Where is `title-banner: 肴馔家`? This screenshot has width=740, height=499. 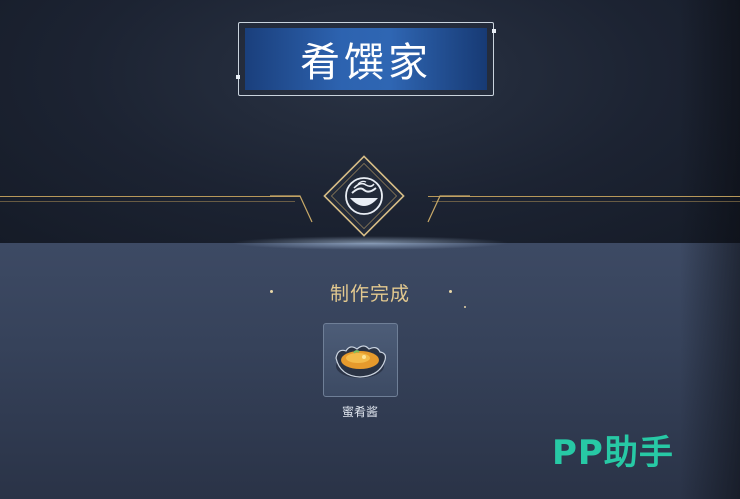
title-banner: 肴馔家 is located at coordinates (366, 59).